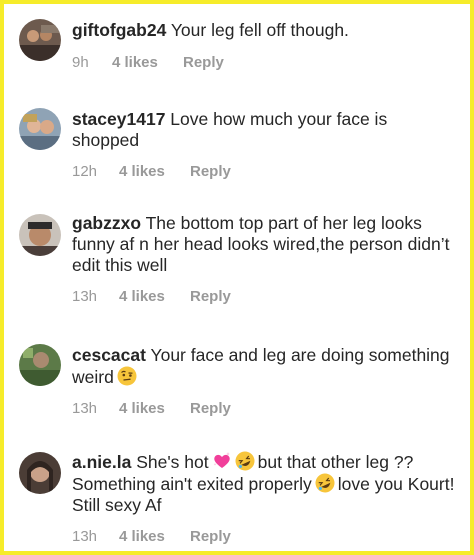 Image resolution: width=474 pixels, height=555 pixels. Describe the element at coordinates (101, 462) in the screenshot. I see `comment-username: a.nie.la` at that location.